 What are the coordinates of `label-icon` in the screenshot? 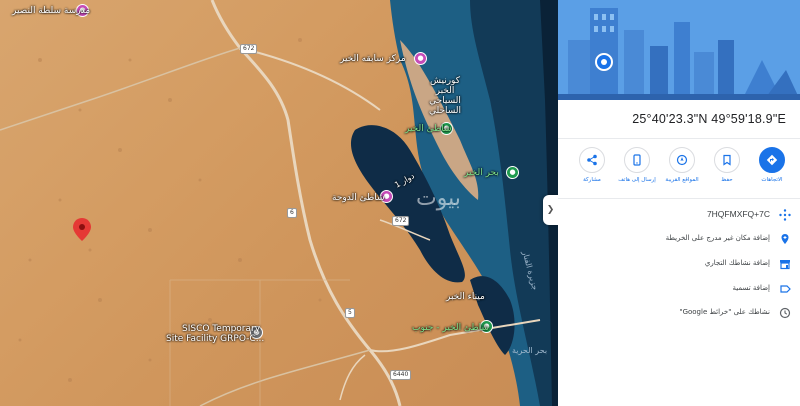 It's located at (785, 289).